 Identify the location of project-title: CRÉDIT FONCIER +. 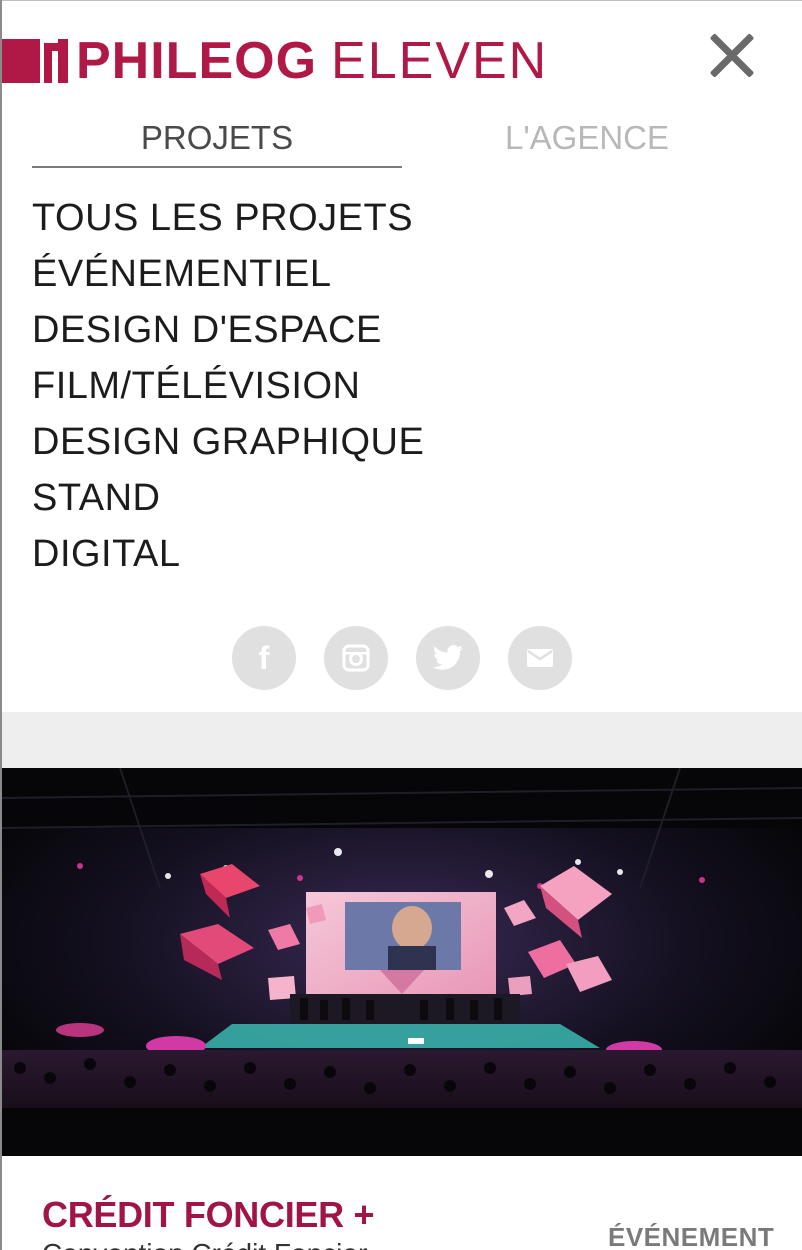
(208, 1215).